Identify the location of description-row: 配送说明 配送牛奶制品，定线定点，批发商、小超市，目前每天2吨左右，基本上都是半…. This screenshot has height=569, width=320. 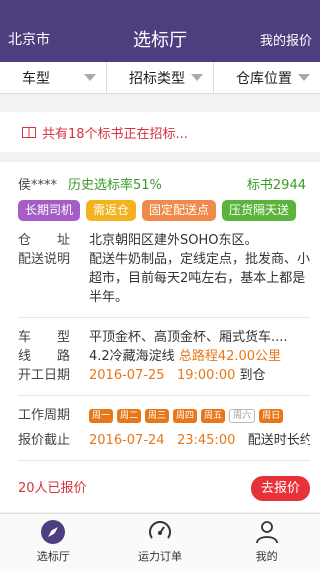
(164, 278).